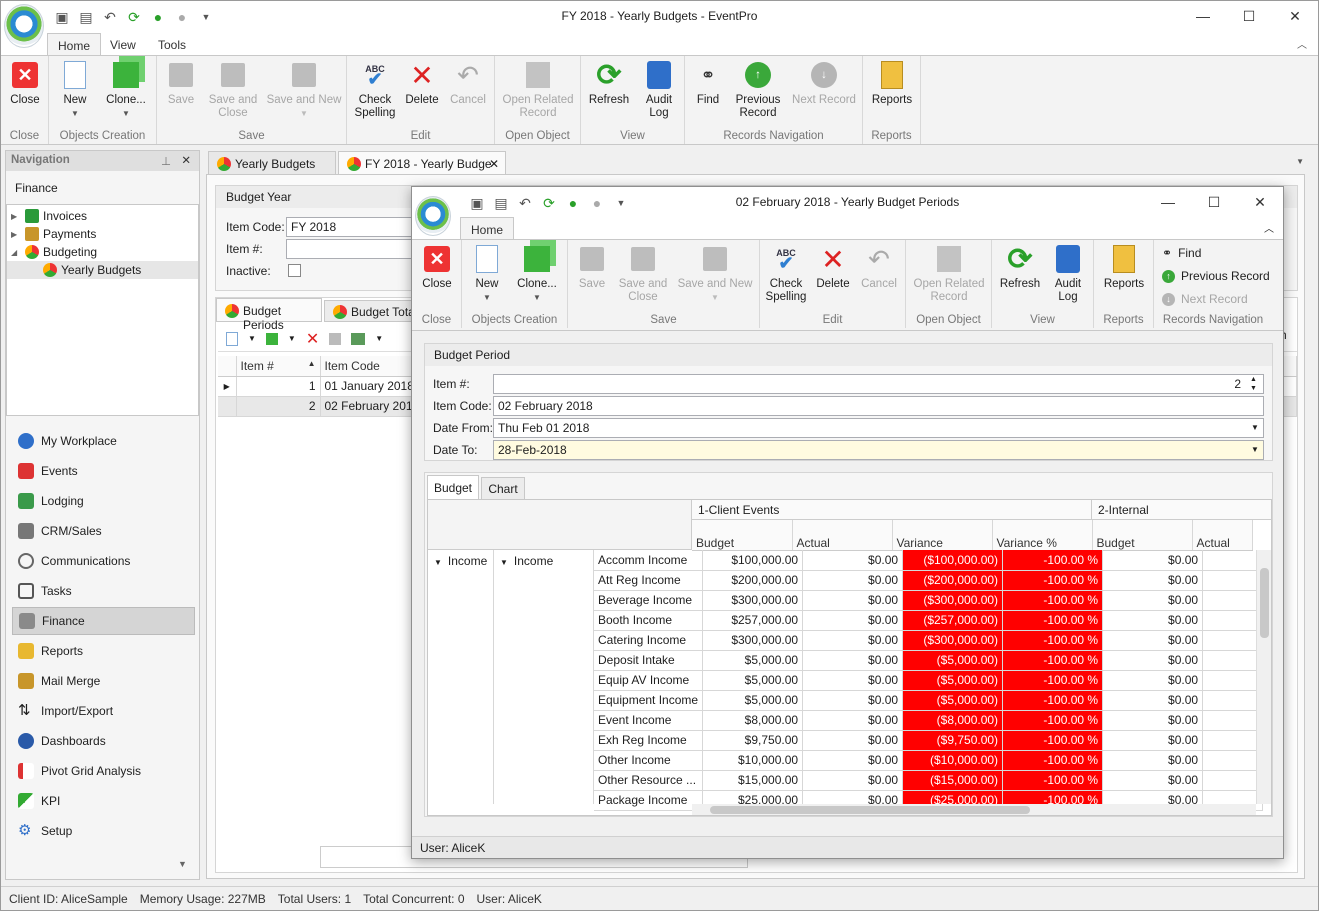  What do you see at coordinates (942, 535) in the screenshot?
I see `col-variance: Variance` at bounding box center [942, 535].